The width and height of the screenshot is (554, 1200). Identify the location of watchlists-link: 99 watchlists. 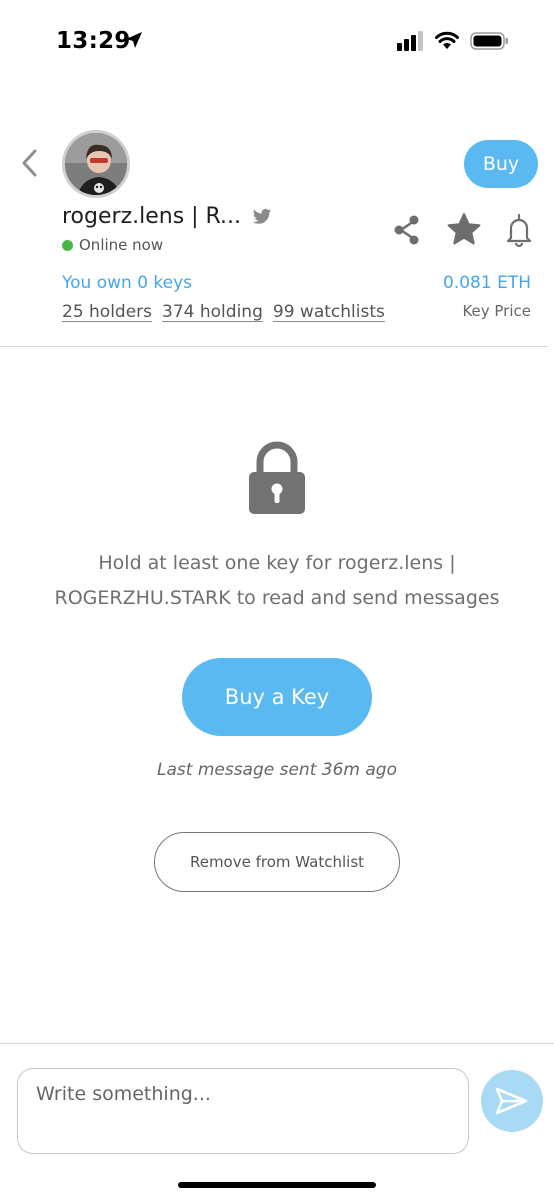
(329, 312).